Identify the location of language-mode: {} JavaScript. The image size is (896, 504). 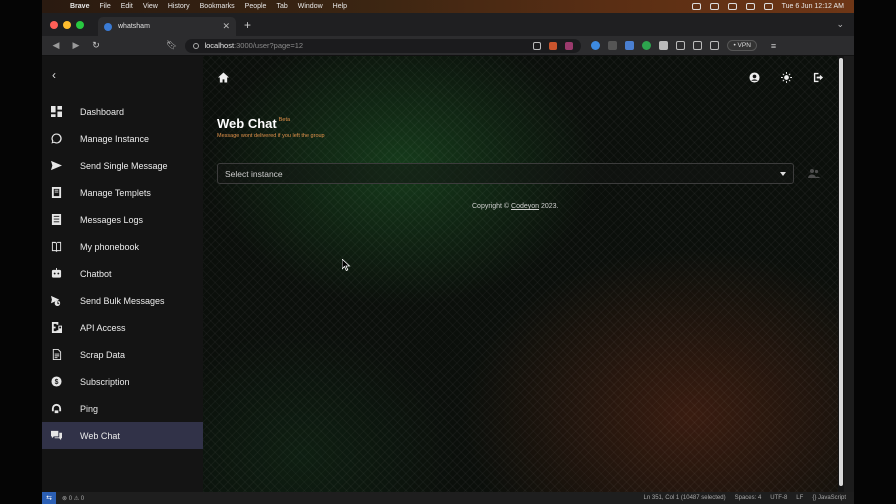
(829, 498).